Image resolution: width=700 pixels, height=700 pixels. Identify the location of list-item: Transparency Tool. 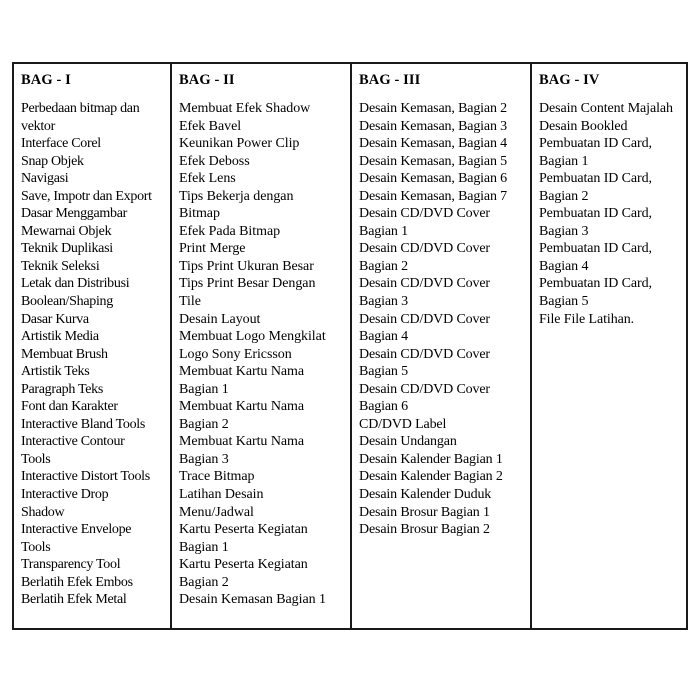
(71, 565).